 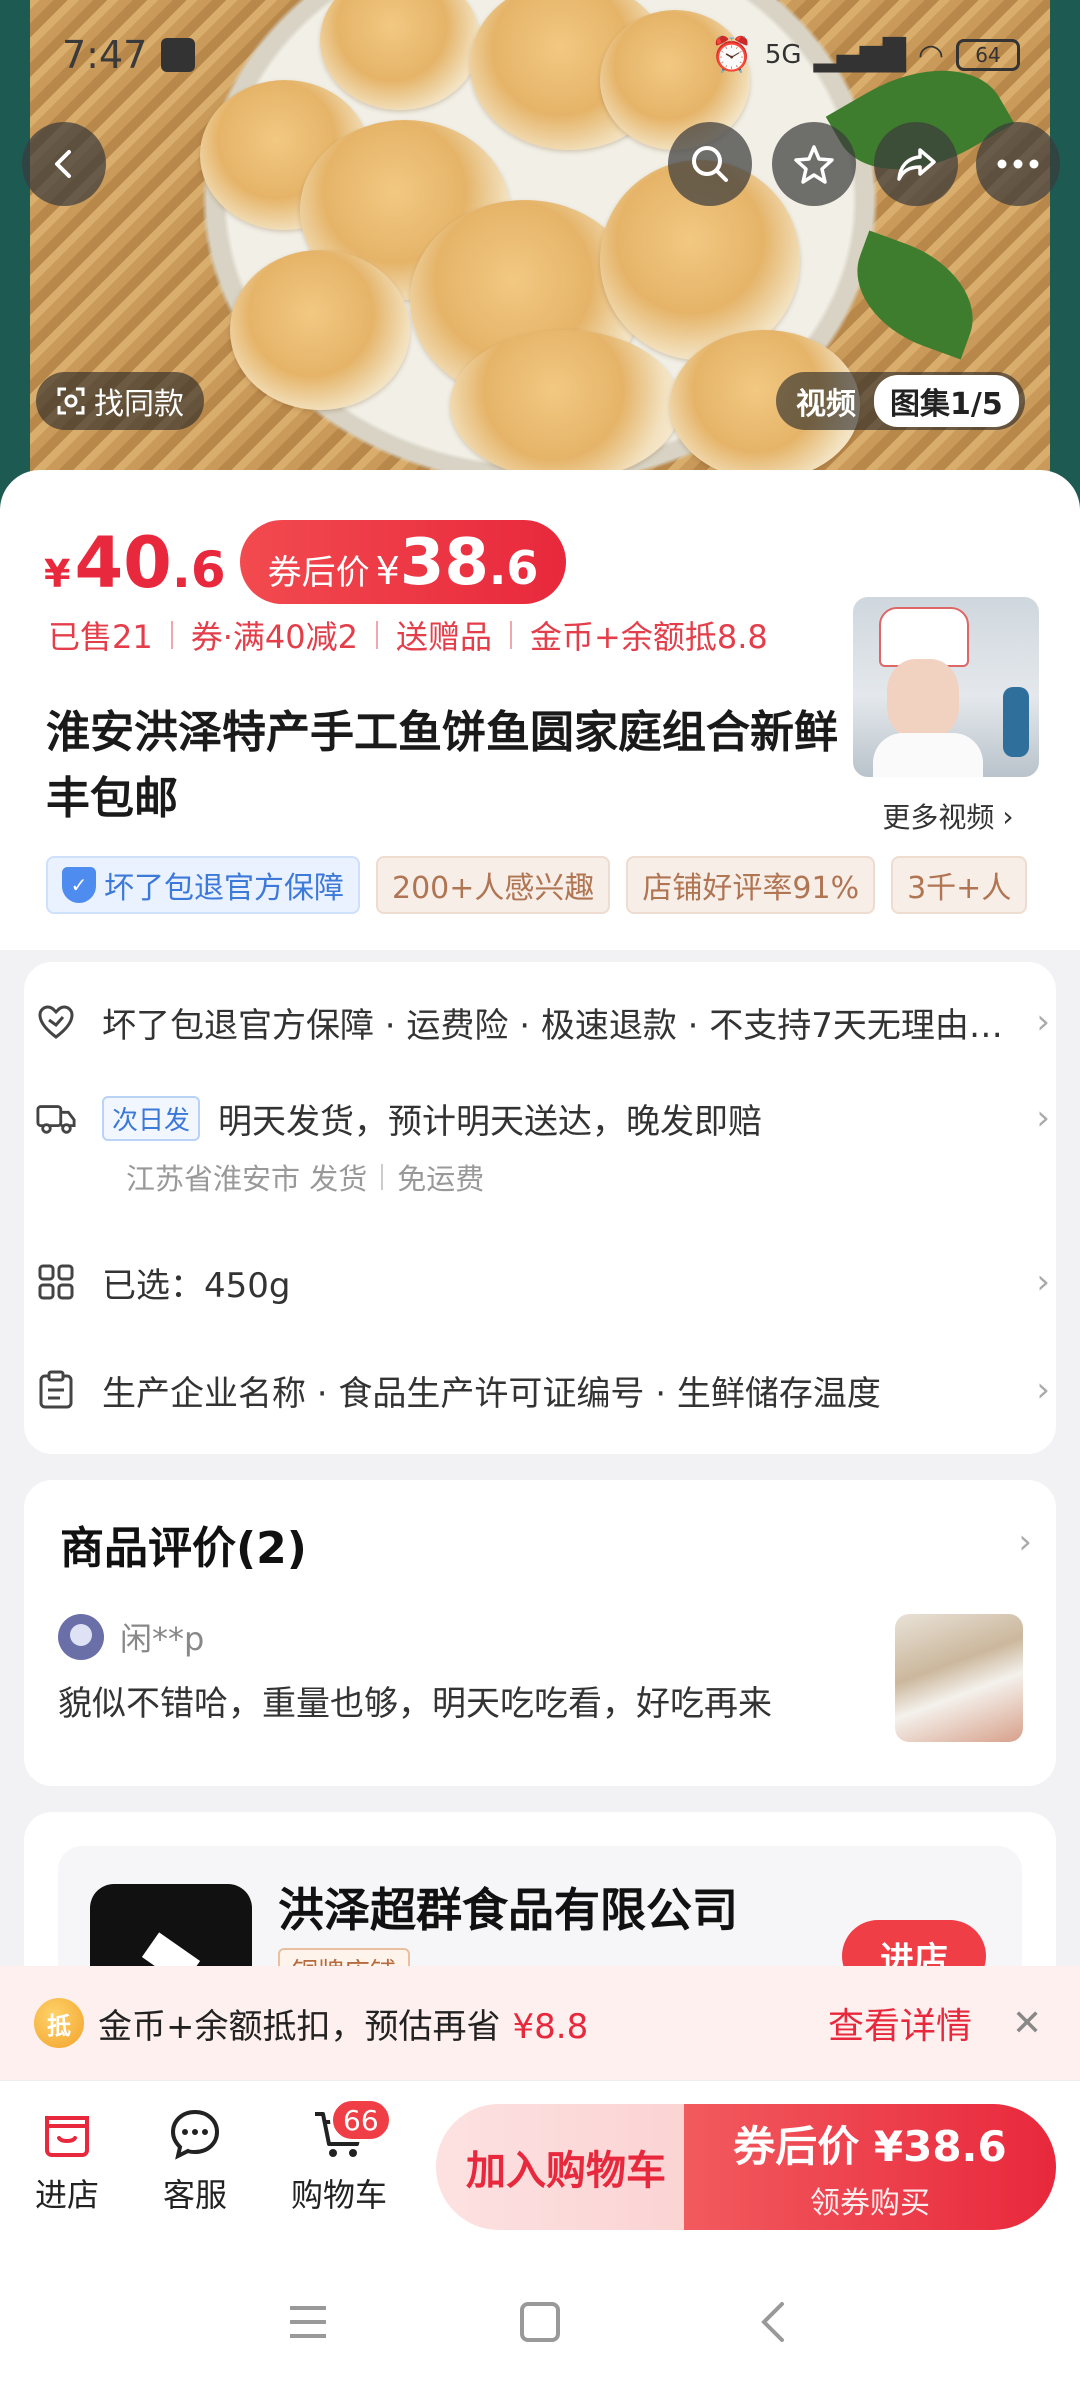 I want to click on coupon-info: 券·满40减2, so click(x=274, y=635).